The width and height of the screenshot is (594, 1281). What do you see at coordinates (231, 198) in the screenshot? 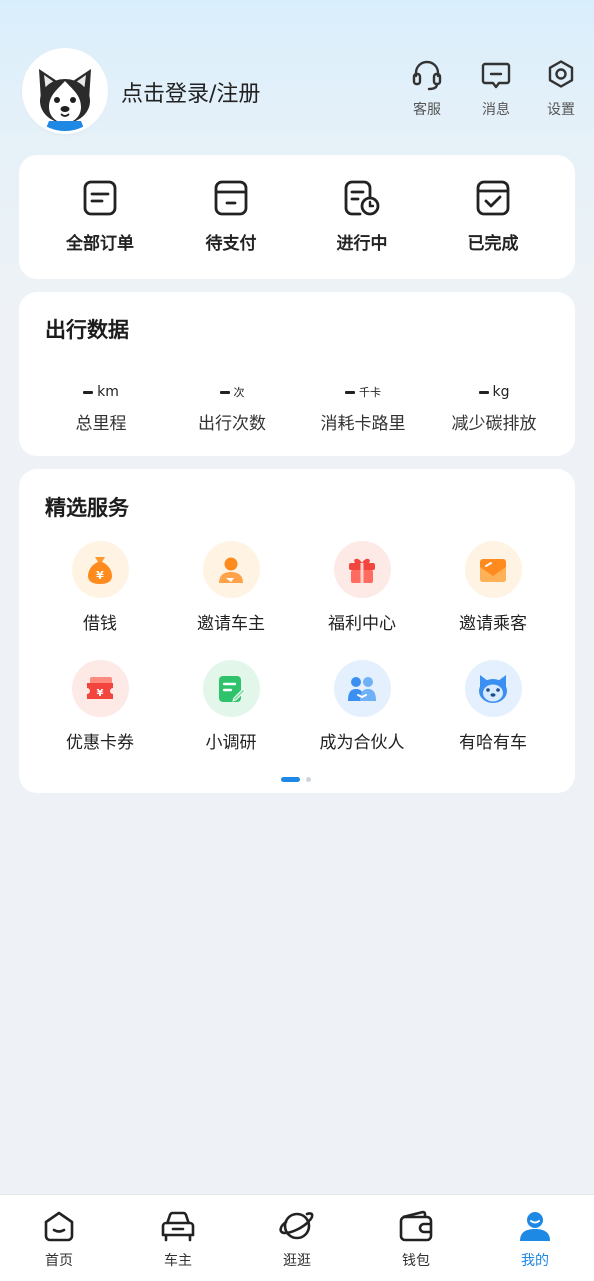
I see `wallet-pending-icon` at bounding box center [231, 198].